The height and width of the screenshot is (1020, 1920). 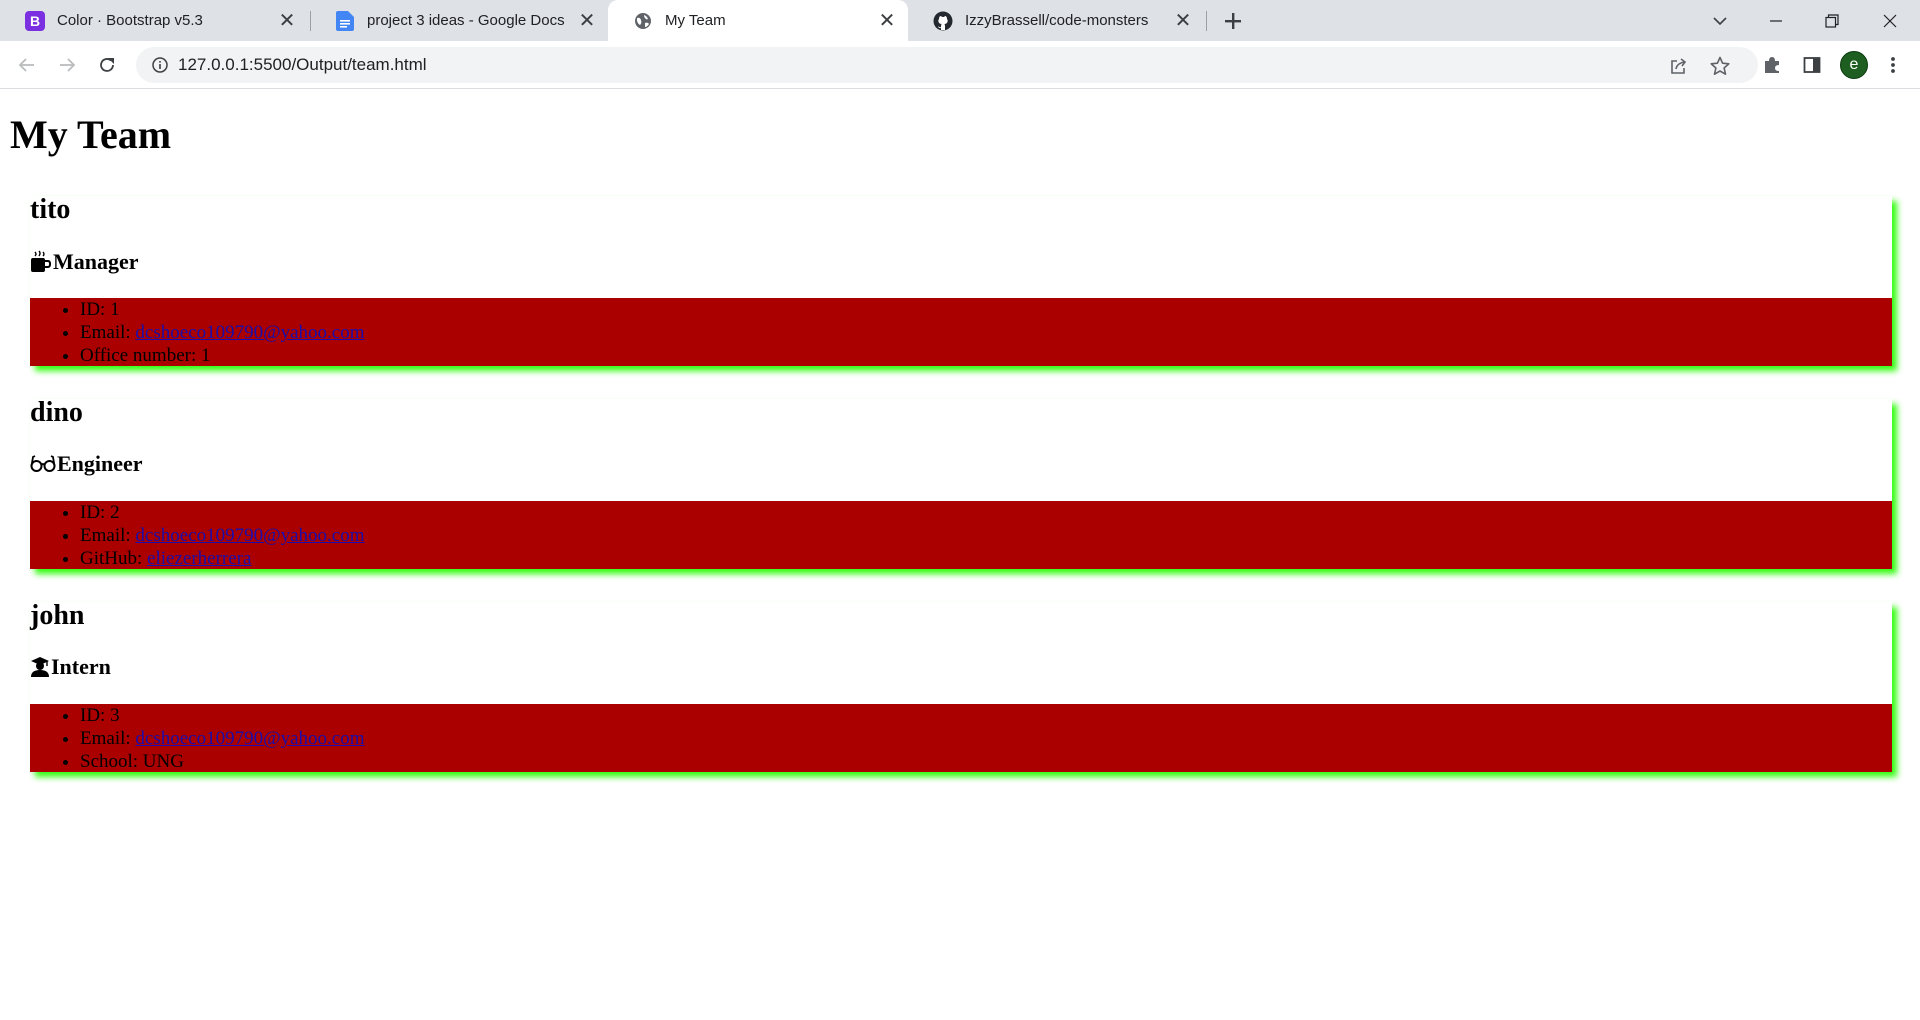 I want to click on member-role-label: Intern, so click(x=81, y=666).